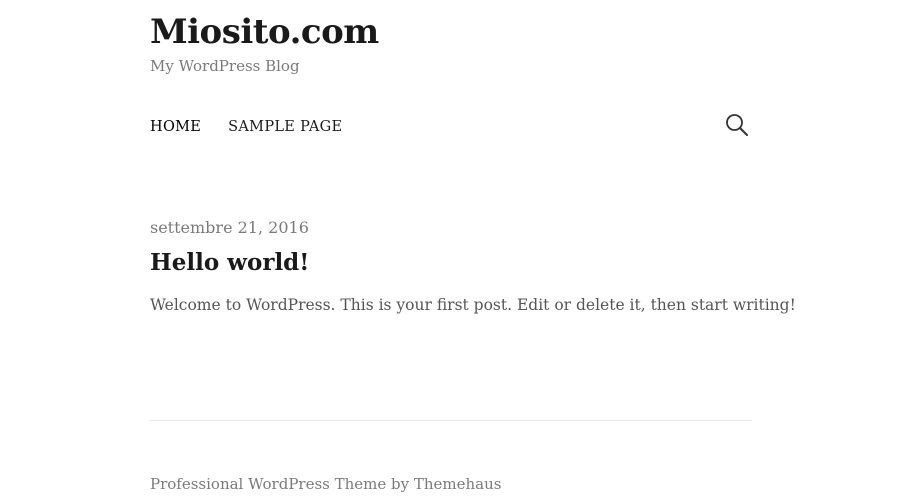  I want to click on site-title: Miosito.com, so click(264, 32).